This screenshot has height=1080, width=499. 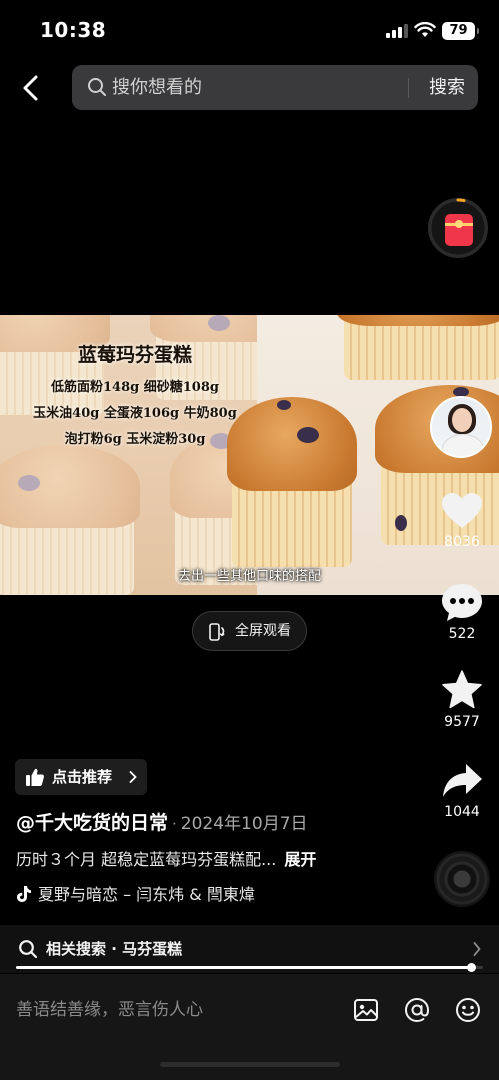 I want to click on music-disc-button, so click(x=462, y=879).